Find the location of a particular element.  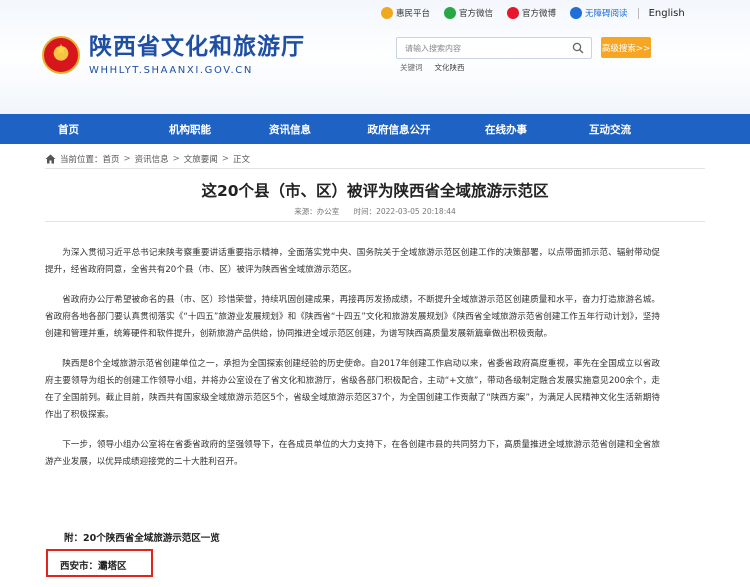

main-nav: 首页 机构职能 资讯信息 政府信息公开 在线办事 互动交流 is located at coordinates (375, 129).